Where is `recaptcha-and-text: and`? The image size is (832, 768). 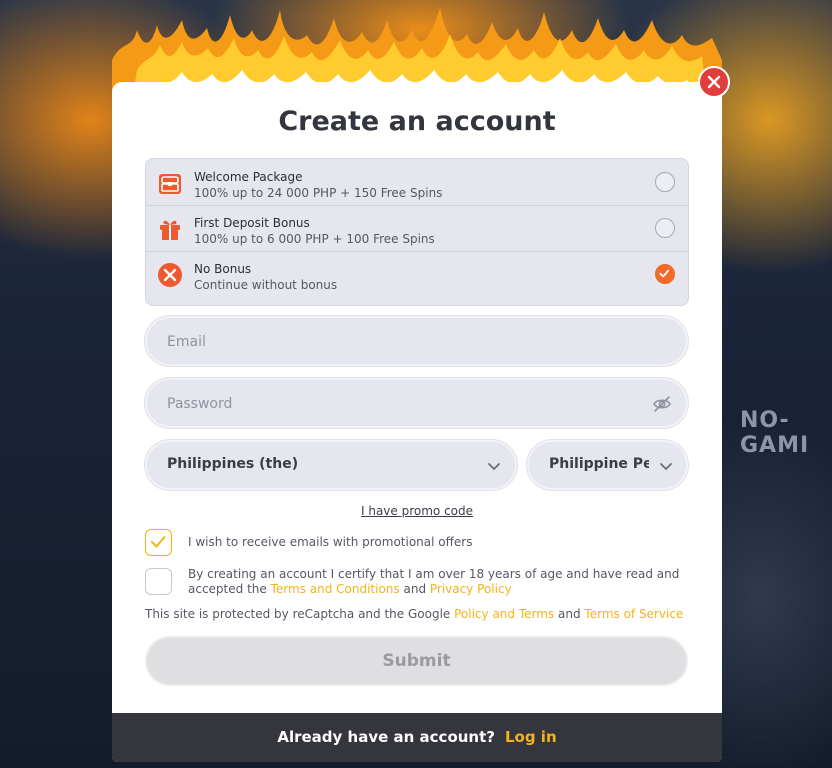 recaptcha-and-text: and is located at coordinates (569, 614).